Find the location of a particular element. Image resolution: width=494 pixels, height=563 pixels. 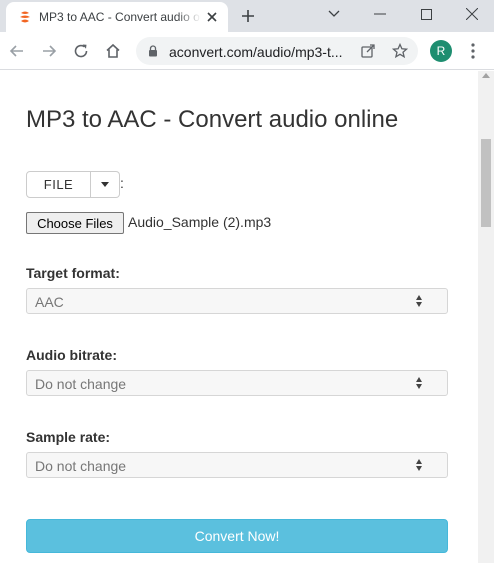

sample-rate-label: Sample rate: is located at coordinates (68, 437).